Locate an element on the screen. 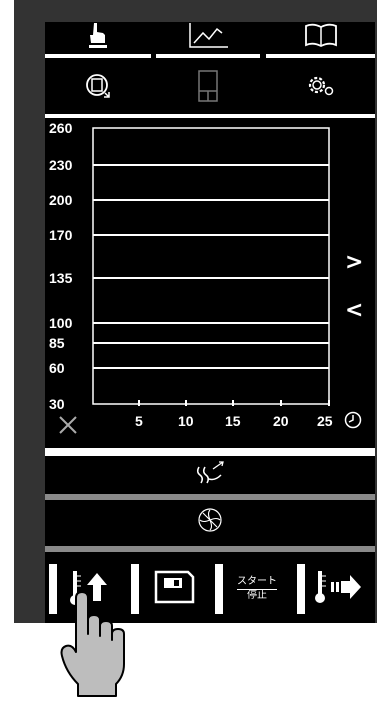 This screenshot has height=703, width=379. rotate-button is located at coordinates (98, 88).